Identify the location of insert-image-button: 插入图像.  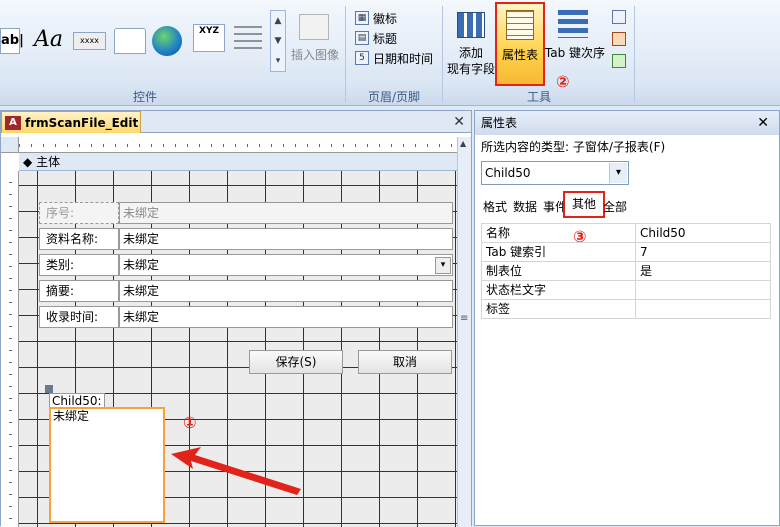
(315, 54).